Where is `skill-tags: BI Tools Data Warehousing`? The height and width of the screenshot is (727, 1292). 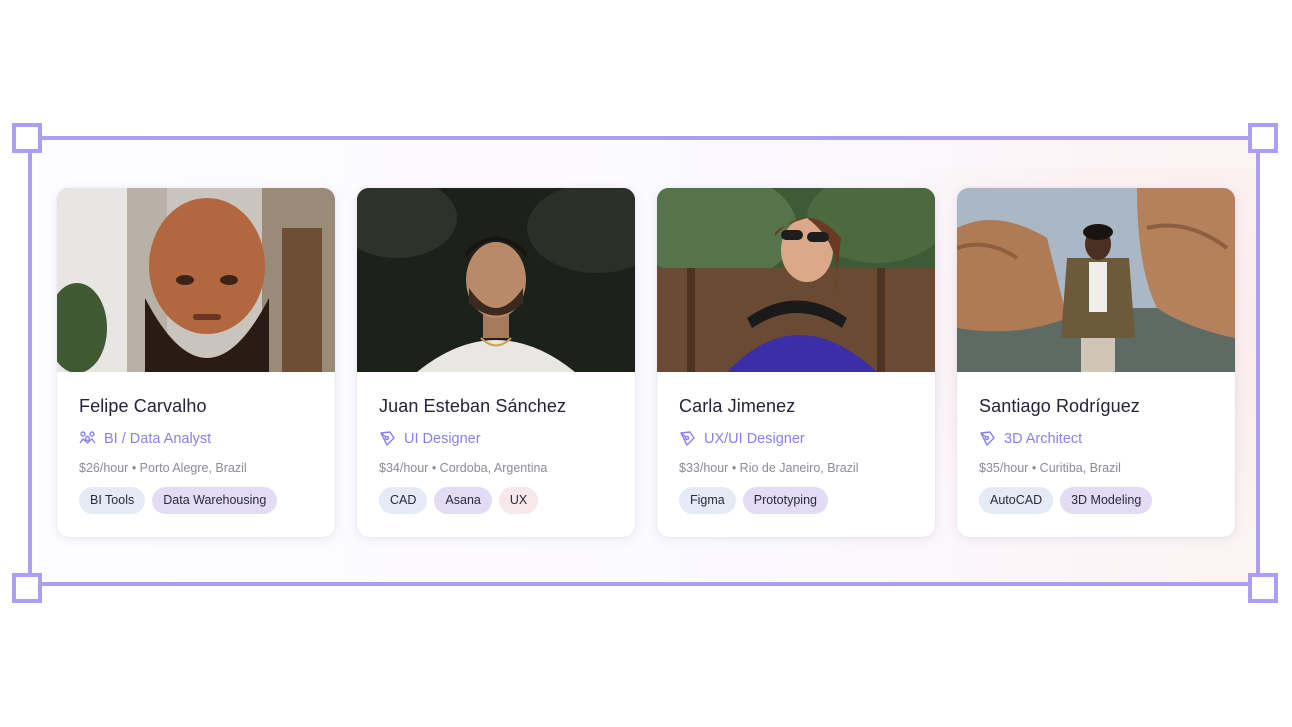 skill-tags: BI Tools Data Warehousing is located at coordinates (196, 500).